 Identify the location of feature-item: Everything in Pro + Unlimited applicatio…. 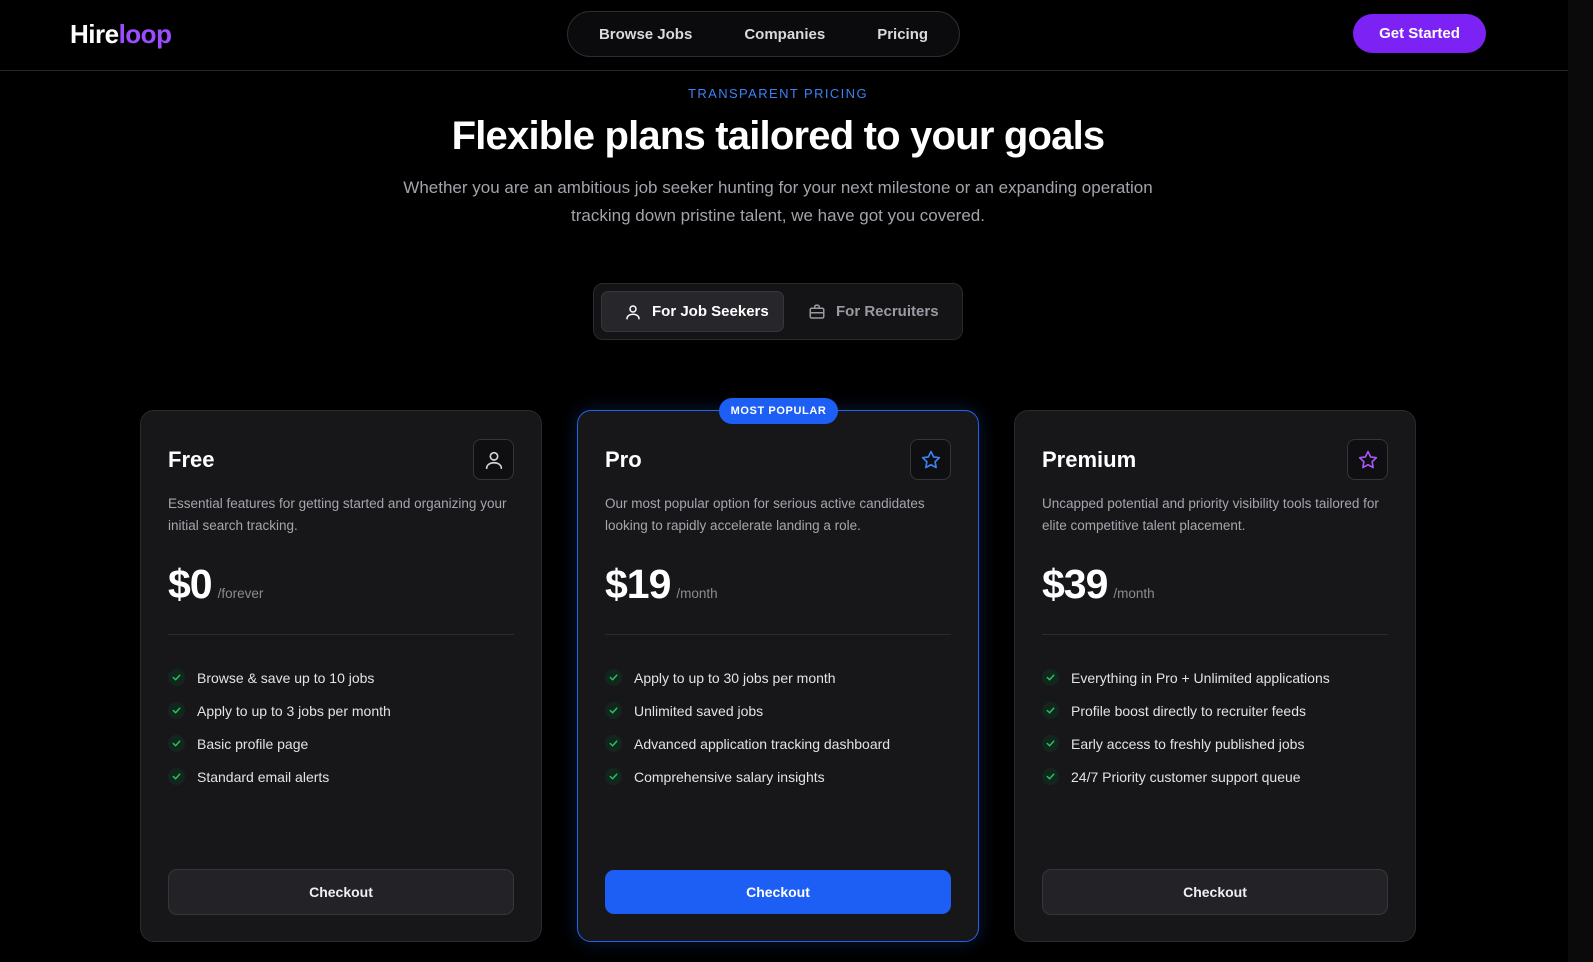
(1186, 677).